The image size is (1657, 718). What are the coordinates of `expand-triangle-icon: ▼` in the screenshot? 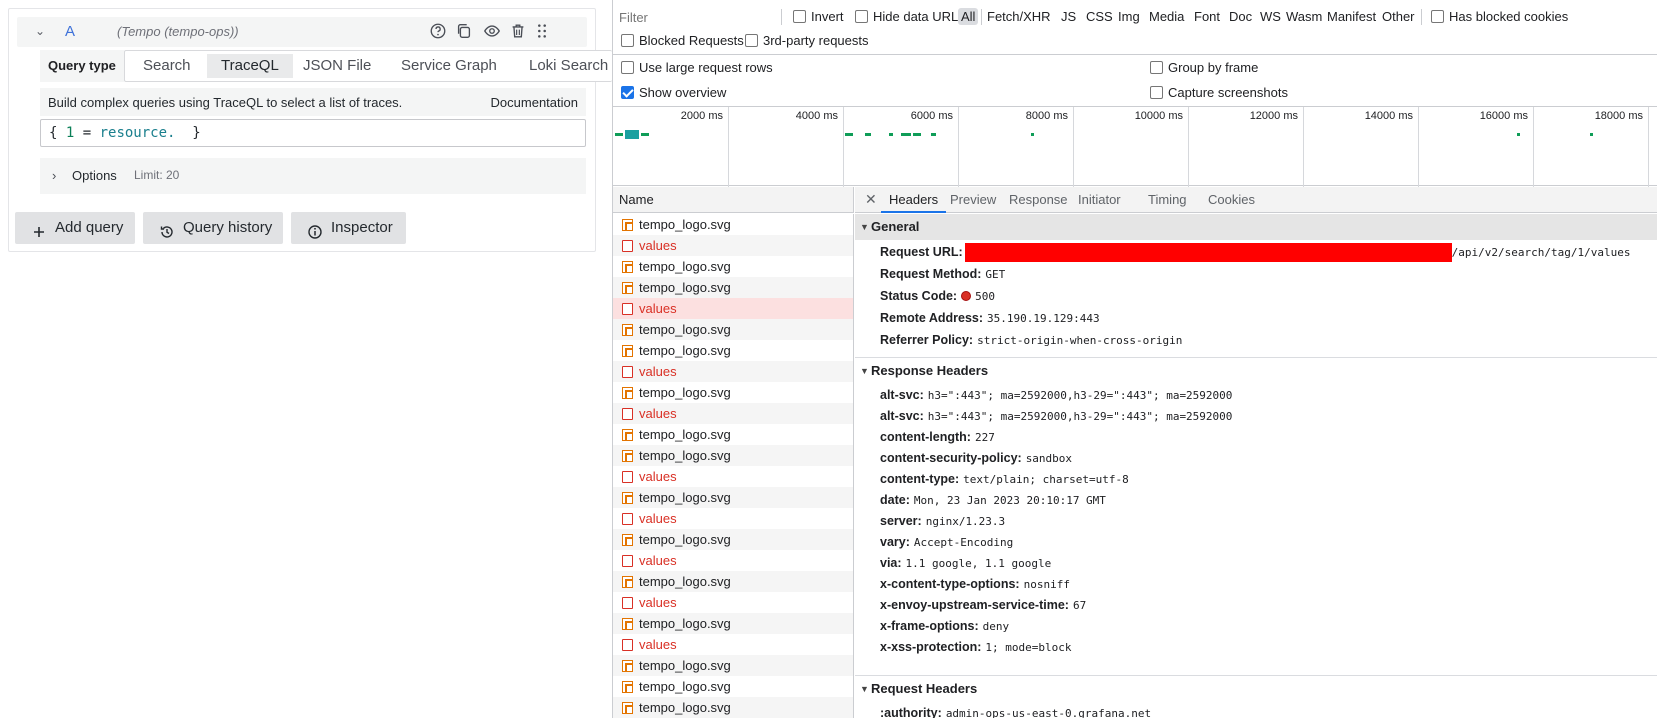 It's located at (864, 371).